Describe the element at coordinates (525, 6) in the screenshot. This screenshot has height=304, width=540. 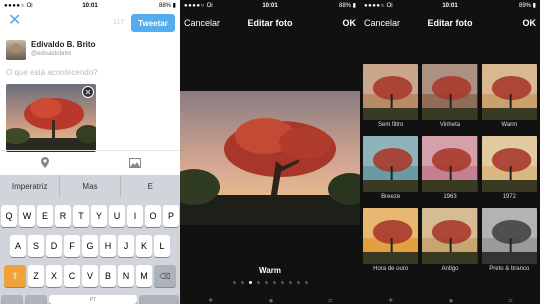
I see `battery-percent: 89%` at that location.